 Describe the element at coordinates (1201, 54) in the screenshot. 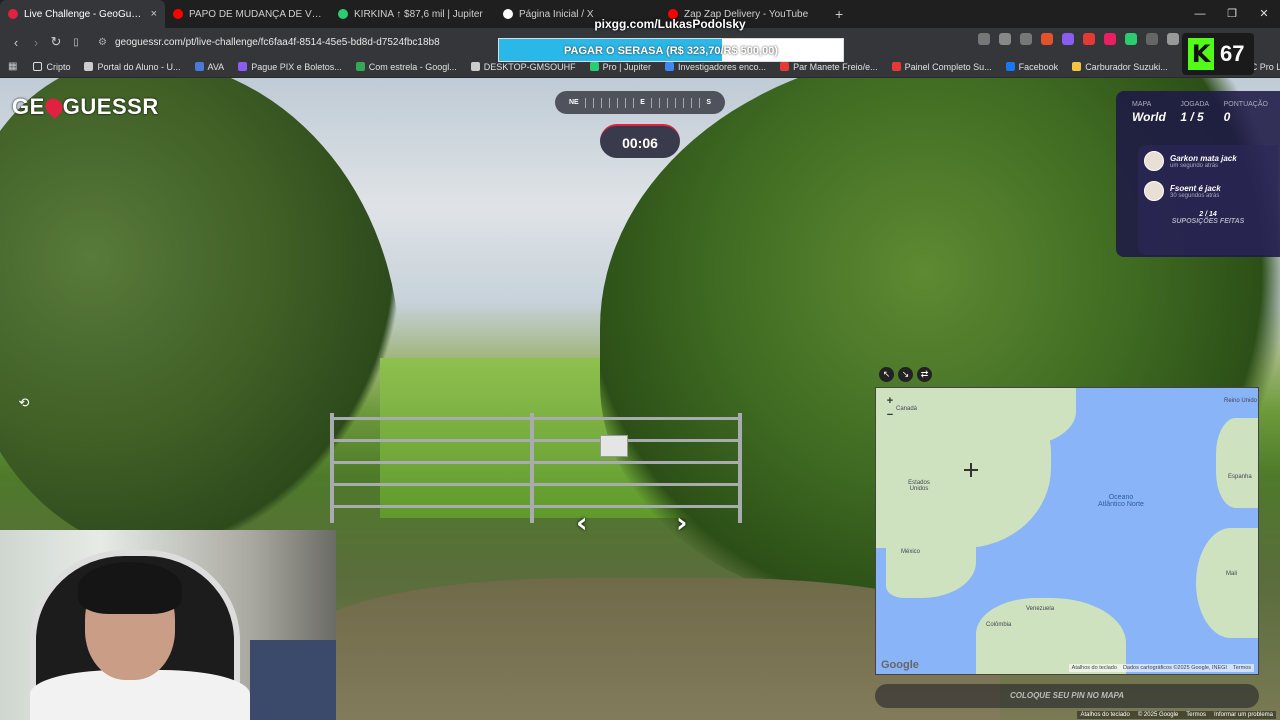

I see `kick-logo-icon: K` at that location.